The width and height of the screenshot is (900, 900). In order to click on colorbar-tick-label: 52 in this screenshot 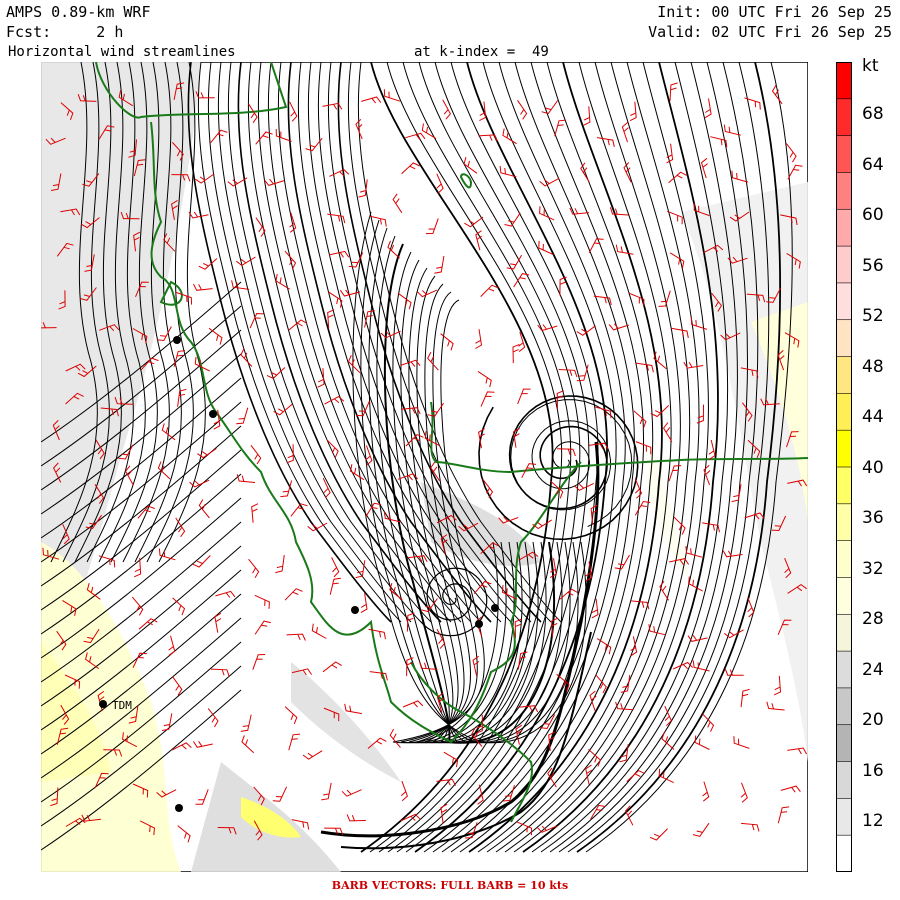, I will do `click(873, 316)`.